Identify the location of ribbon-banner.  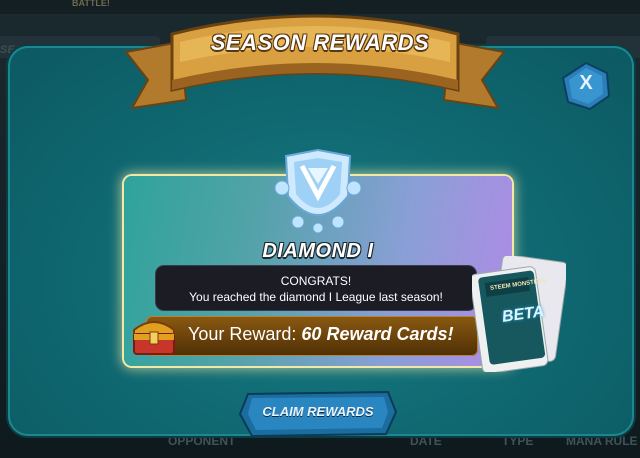
(315, 62).